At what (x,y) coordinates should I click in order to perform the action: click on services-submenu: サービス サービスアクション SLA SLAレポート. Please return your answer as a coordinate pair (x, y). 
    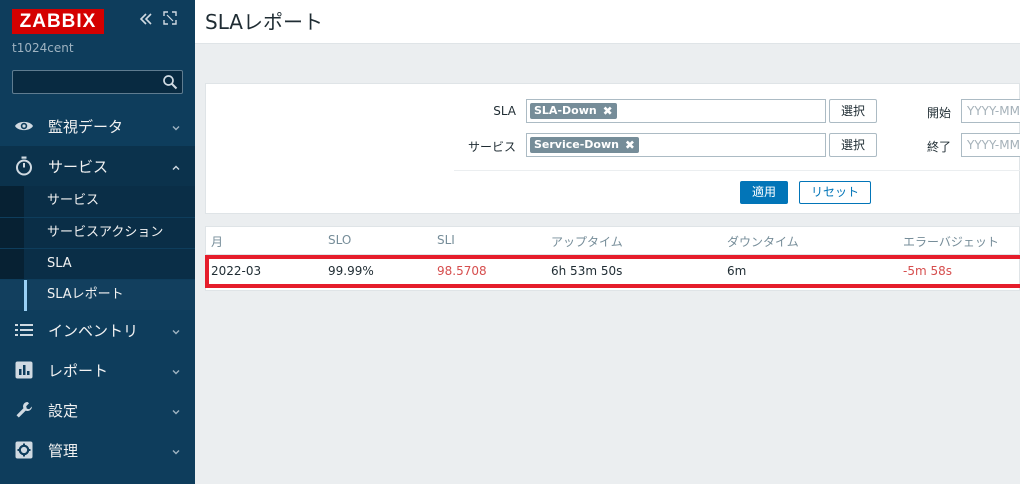
    Looking at the image, I should click on (97, 248).